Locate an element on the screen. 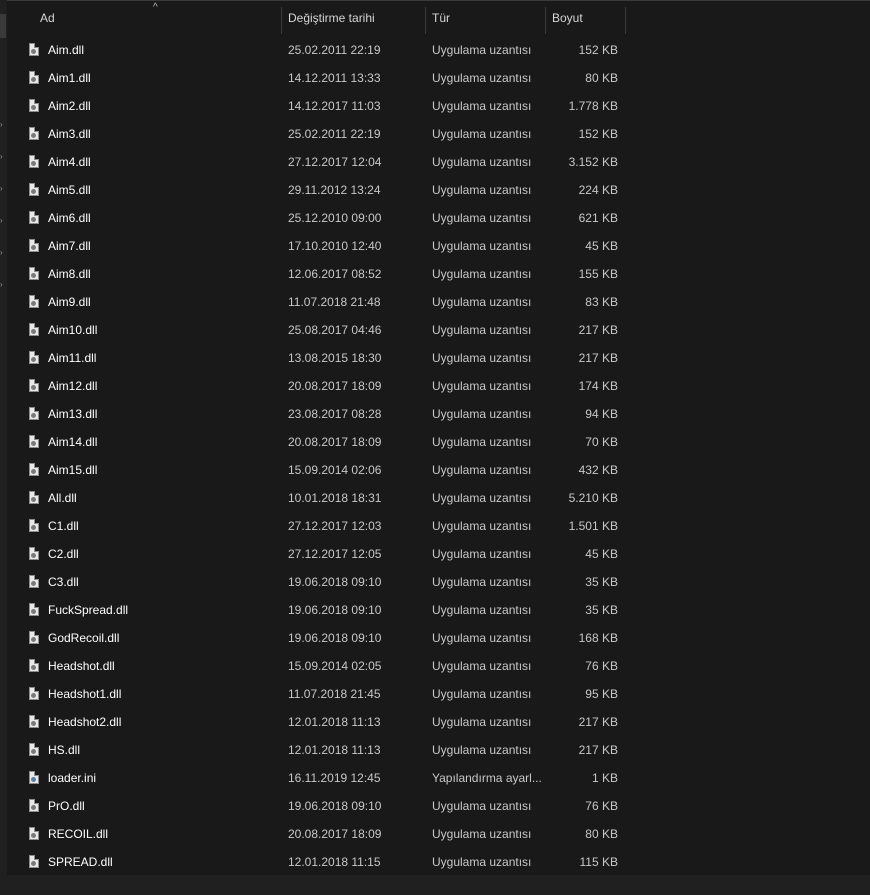 The height and width of the screenshot is (895, 870). file-date: 29.11.2012 13:24 is located at coordinates (334, 190).